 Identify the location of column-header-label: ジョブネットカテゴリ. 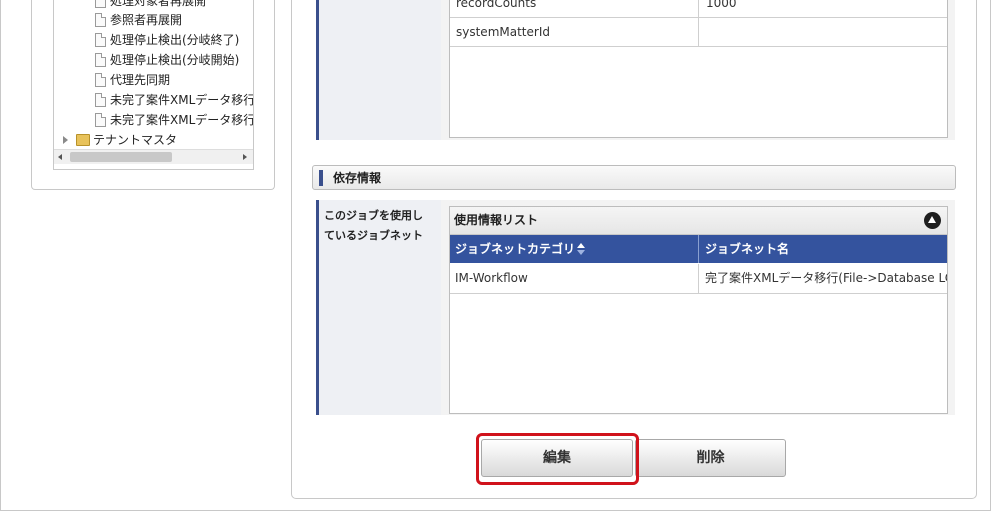
(515, 249).